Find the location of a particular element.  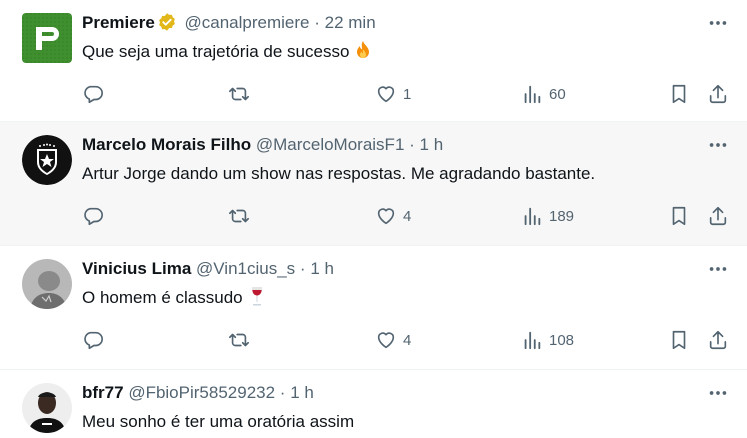

tweet-text: O homem é classudo is located at coordinates (174, 298).